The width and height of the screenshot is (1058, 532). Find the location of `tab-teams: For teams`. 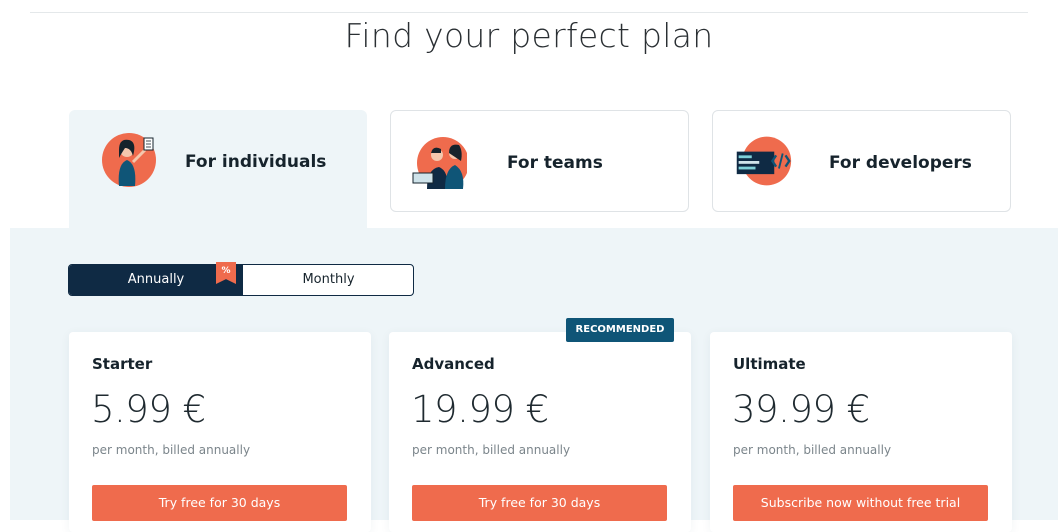

tab-teams: For teams is located at coordinates (539, 161).